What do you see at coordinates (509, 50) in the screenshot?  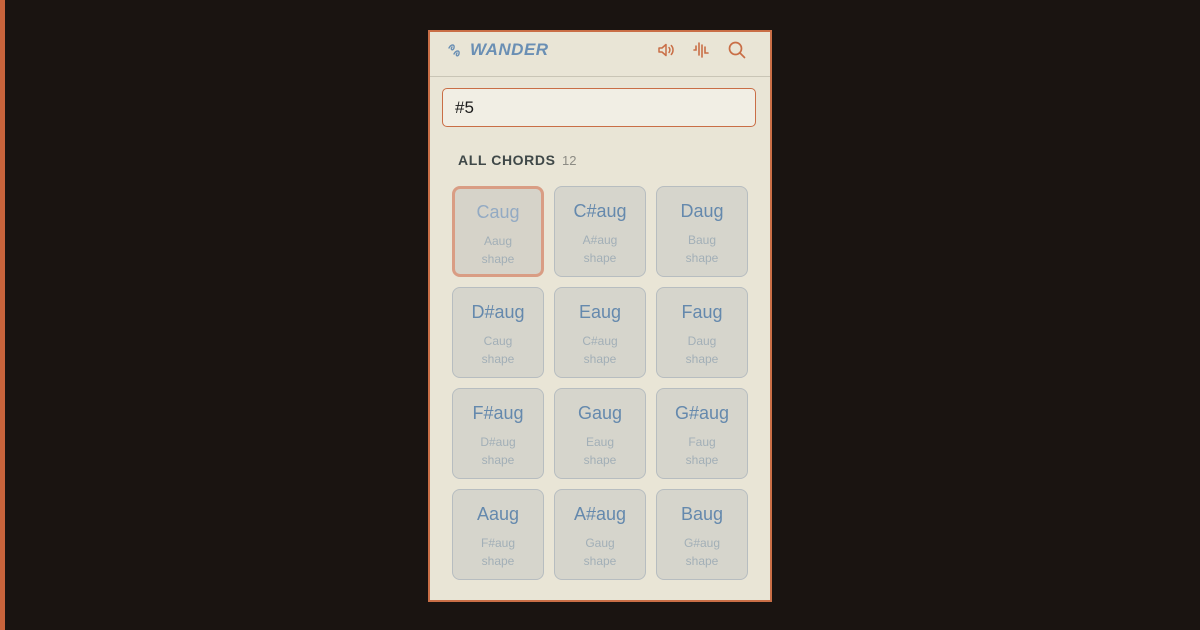 I see `app-title: WANDER` at bounding box center [509, 50].